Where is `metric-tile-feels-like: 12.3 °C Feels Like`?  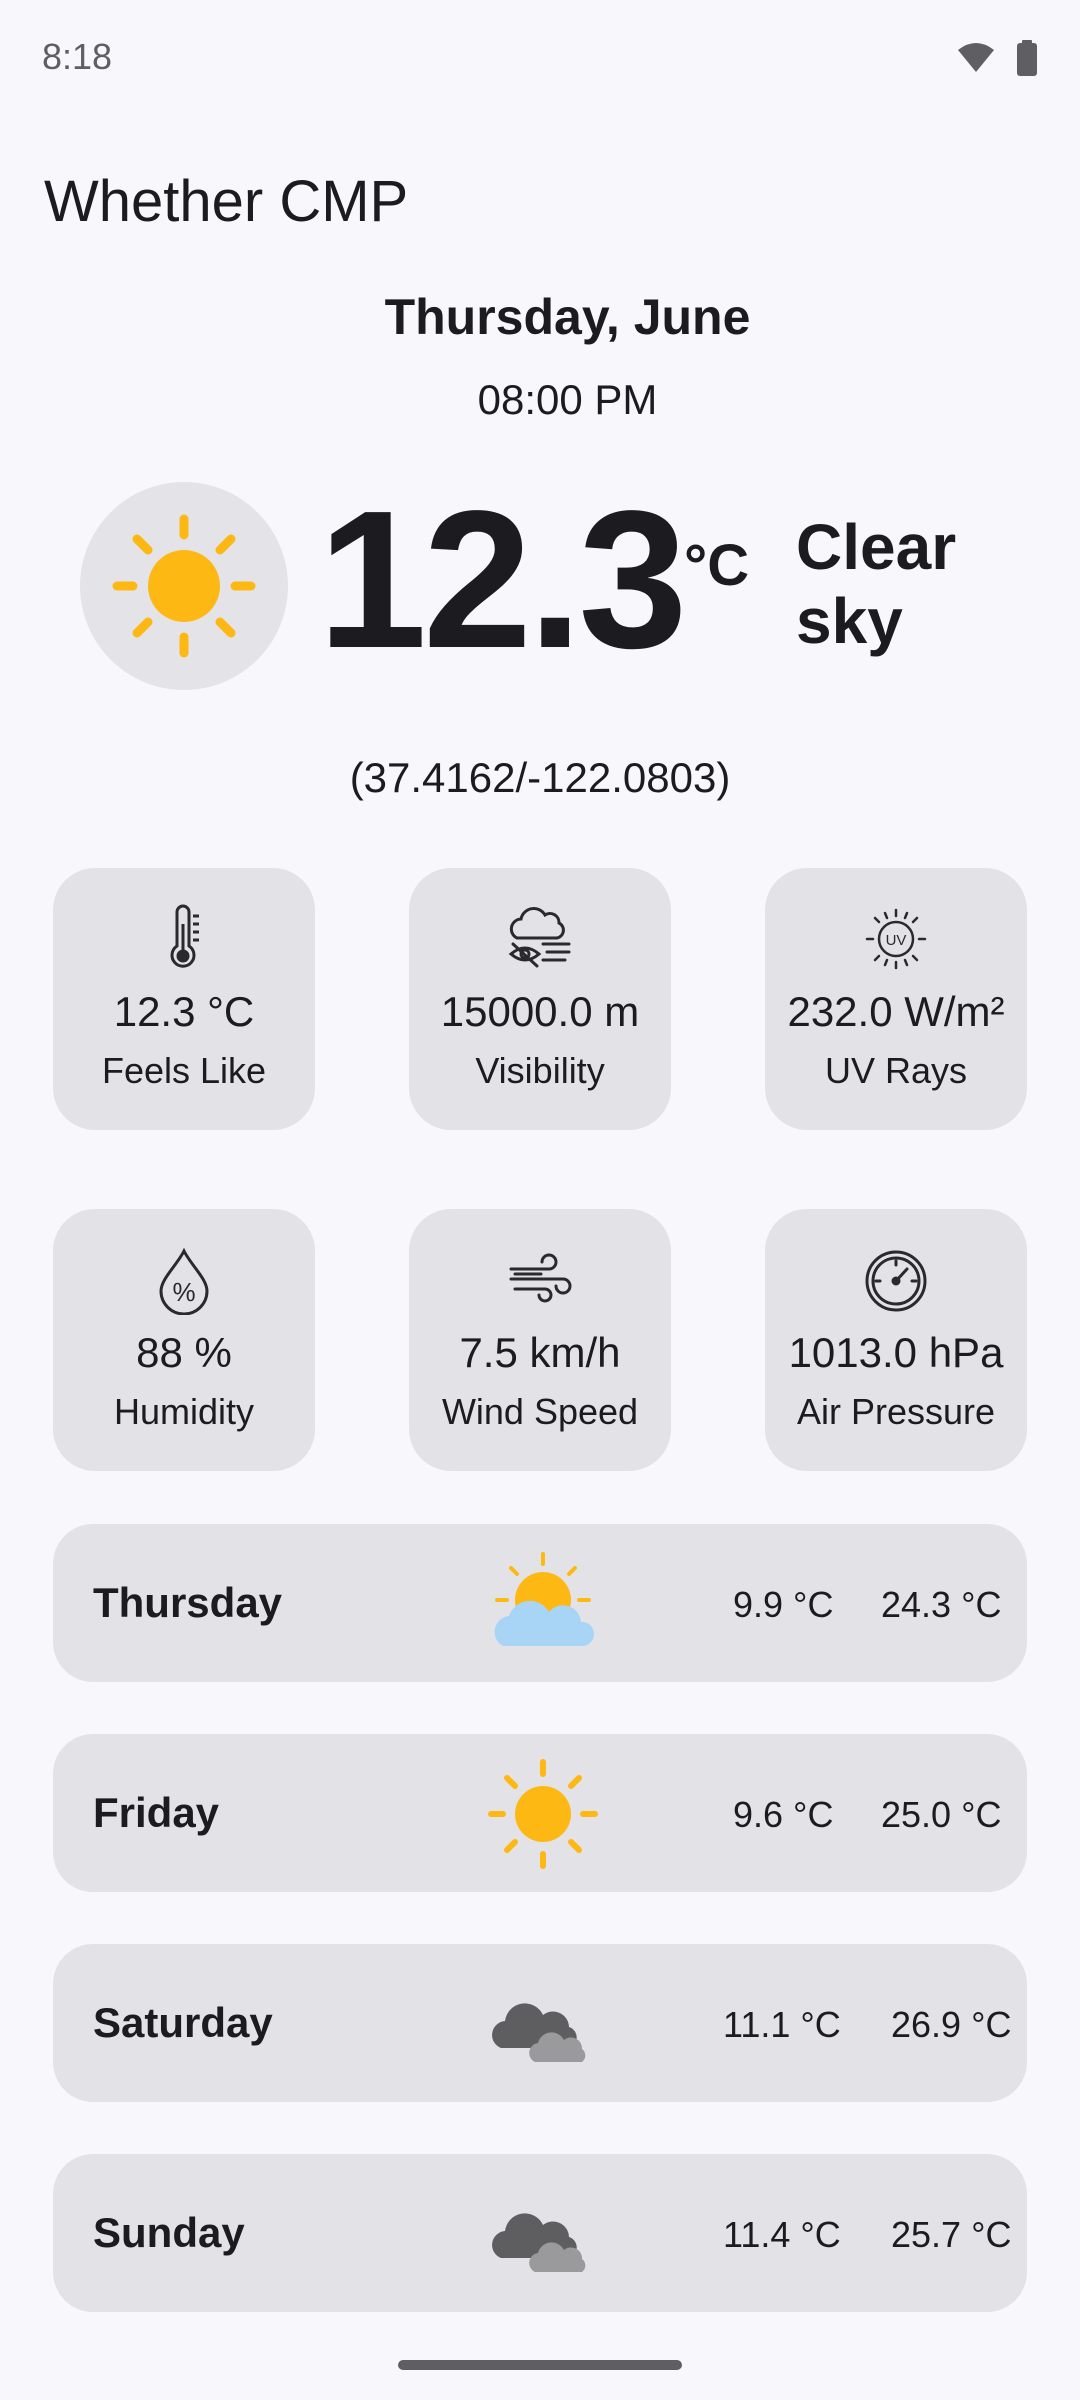 metric-tile-feels-like: 12.3 °C Feels Like is located at coordinates (184, 999).